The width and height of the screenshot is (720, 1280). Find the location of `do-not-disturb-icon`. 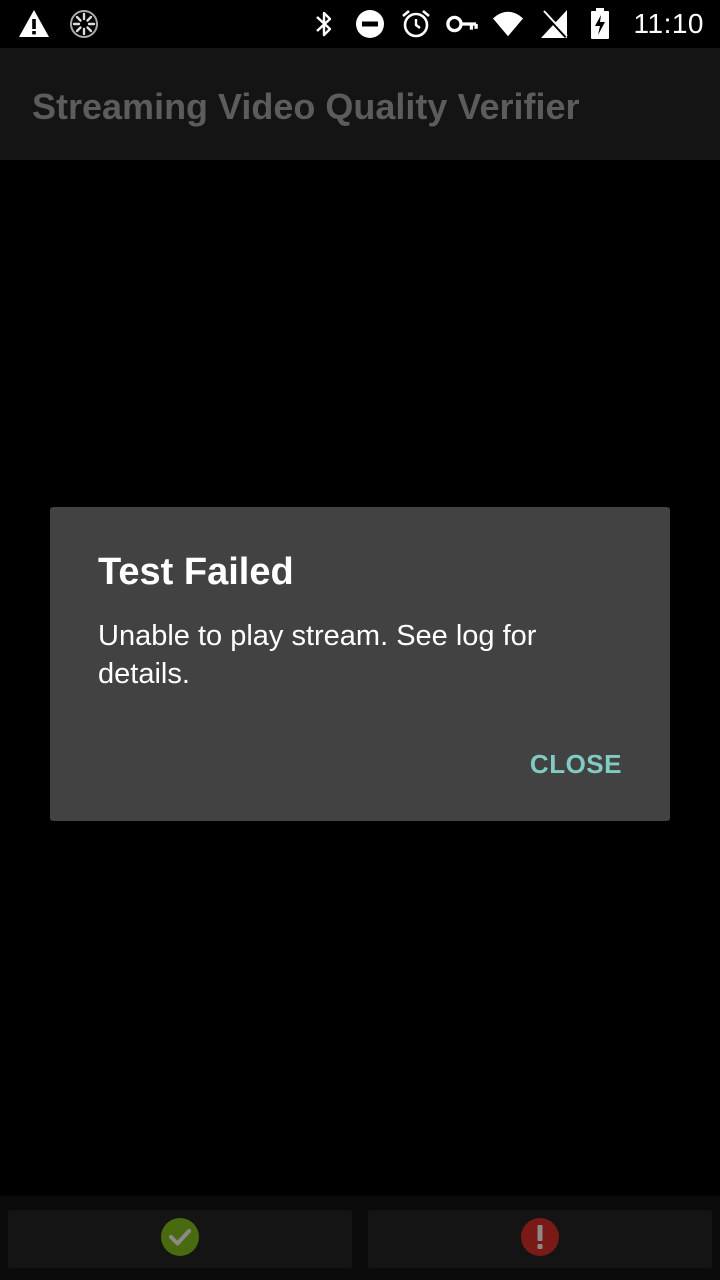

do-not-disturb-icon is located at coordinates (370, 24).